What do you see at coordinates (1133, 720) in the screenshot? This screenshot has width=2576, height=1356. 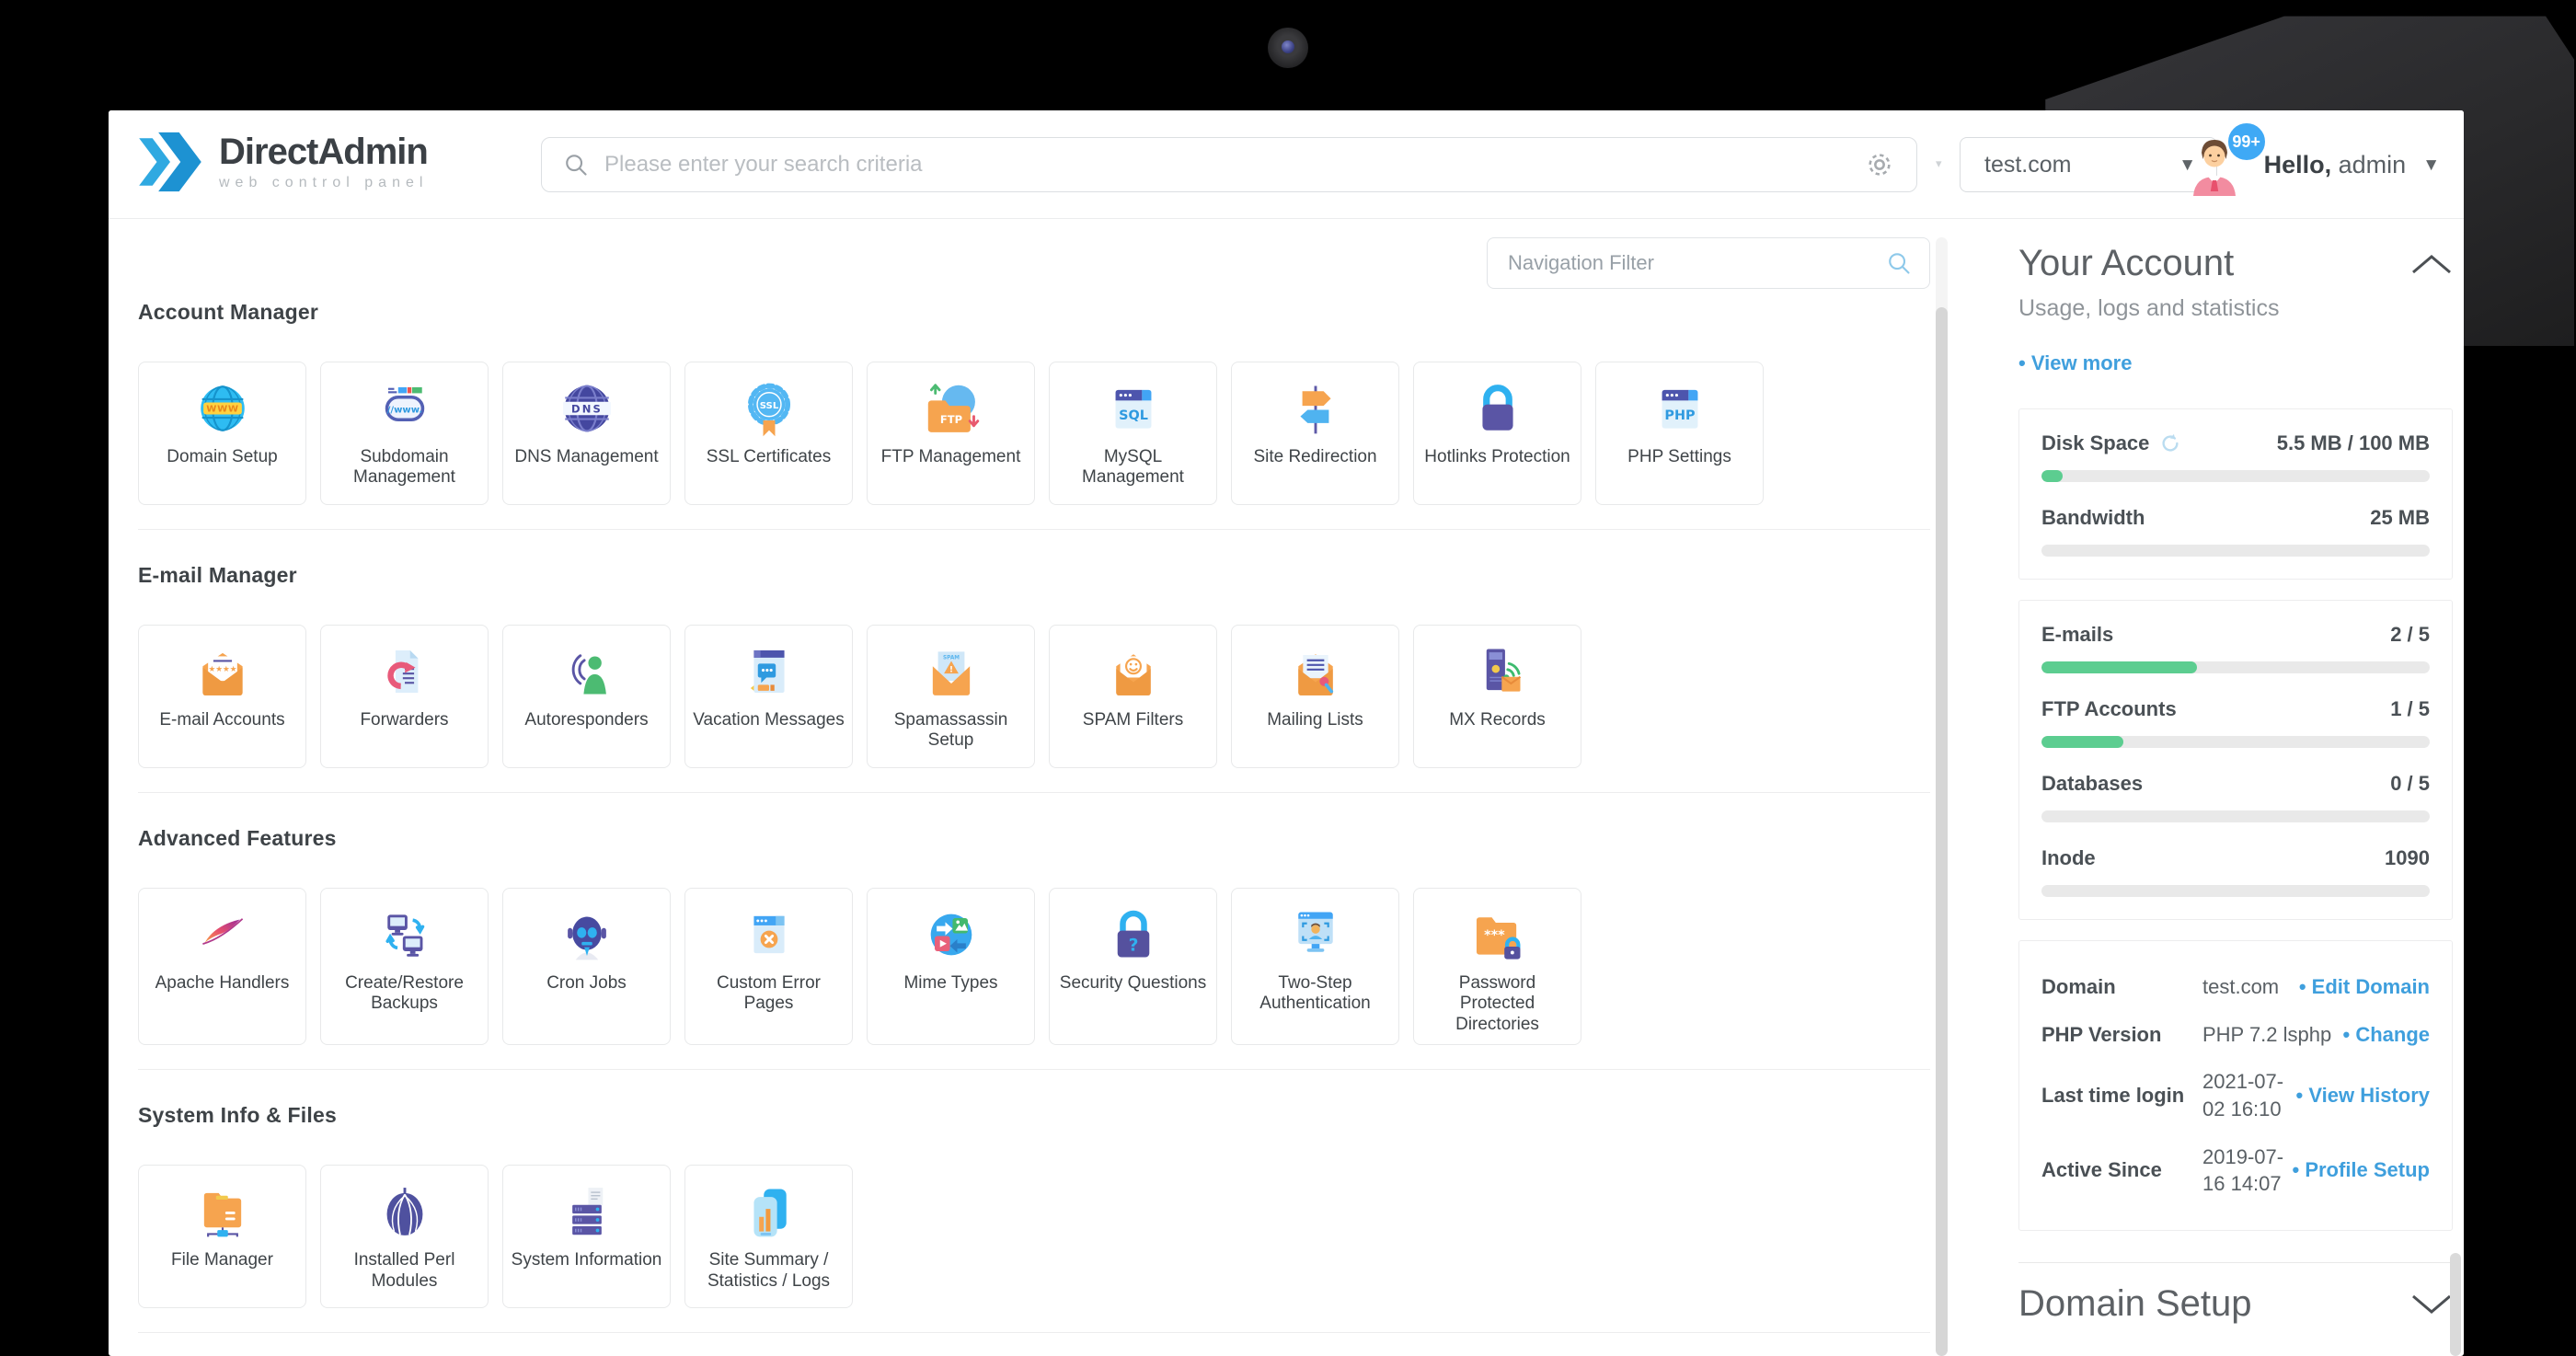 I see `tile-label: SPAM Filters` at bounding box center [1133, 720].